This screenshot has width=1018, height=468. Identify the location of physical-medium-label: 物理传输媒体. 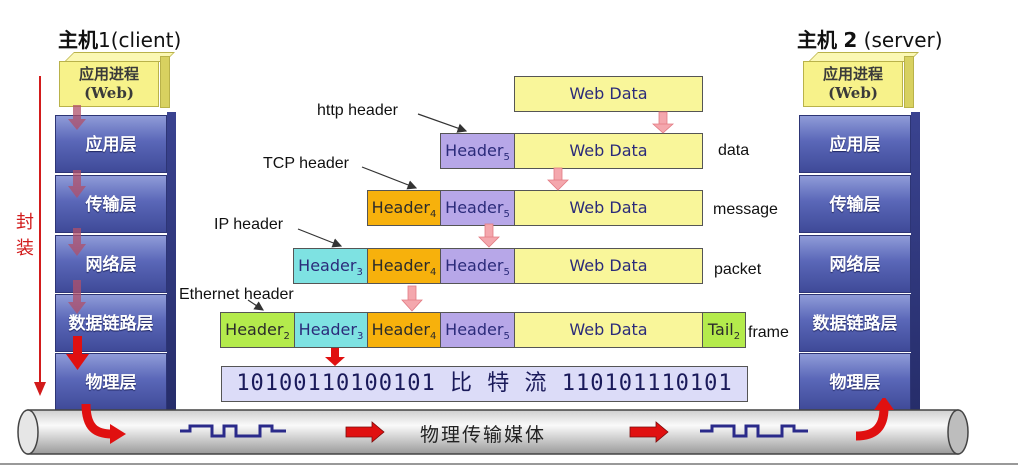
(483, 435).